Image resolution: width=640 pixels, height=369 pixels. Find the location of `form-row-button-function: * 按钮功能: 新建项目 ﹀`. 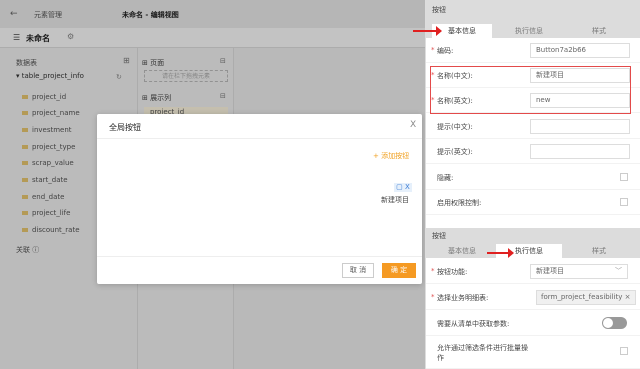

form-row-button-function: * 按钮功能: 新建项目 ﹀ is located at coordinates (533, 271).